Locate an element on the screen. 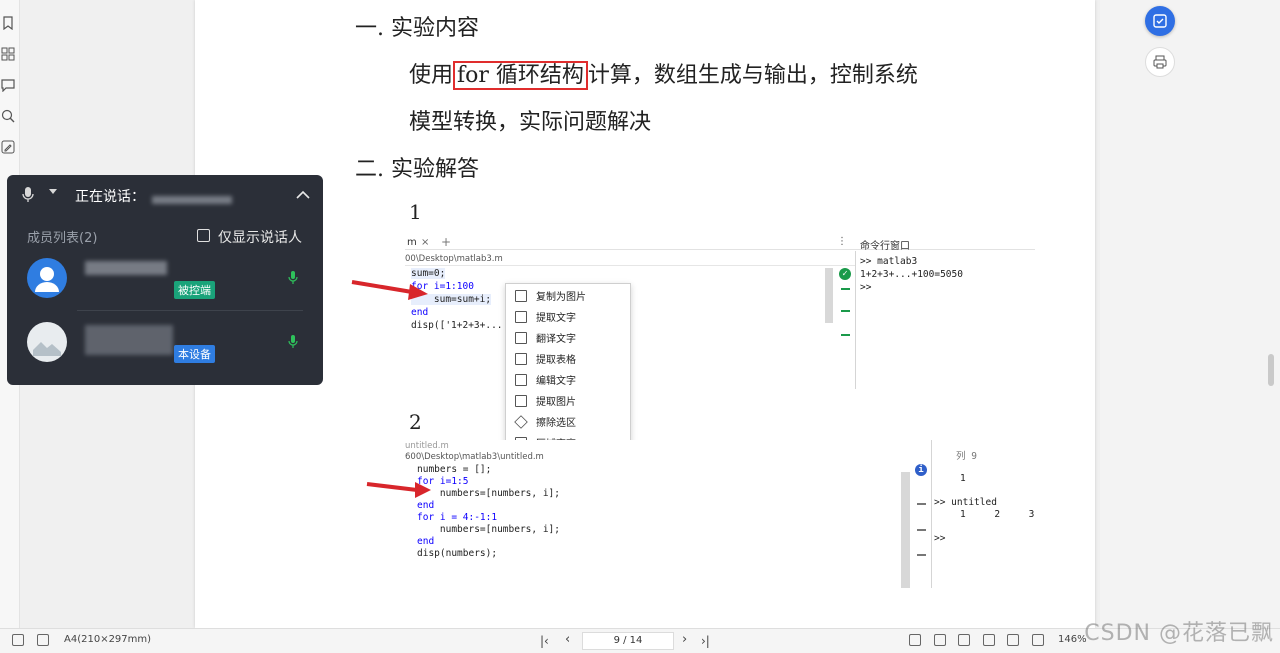 The height and width of the screenshot is (653, 1280). cmd-line: 1 2 3 4 5 4 3 2 1 is located at coordinates (997, 514).